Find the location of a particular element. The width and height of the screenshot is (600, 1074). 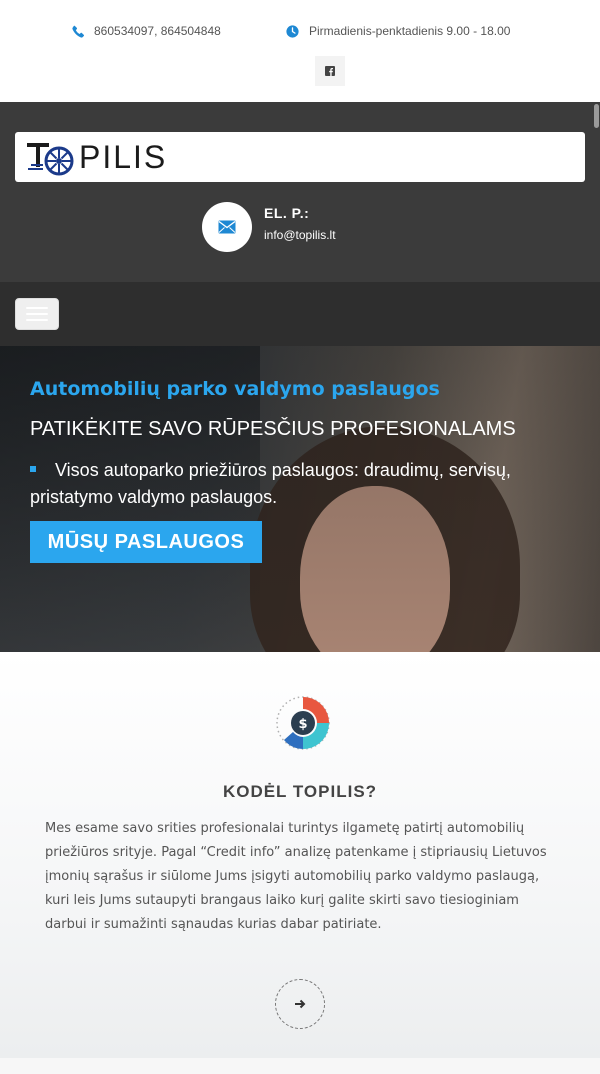

envelope-icon is located at coordinates (227, 227).